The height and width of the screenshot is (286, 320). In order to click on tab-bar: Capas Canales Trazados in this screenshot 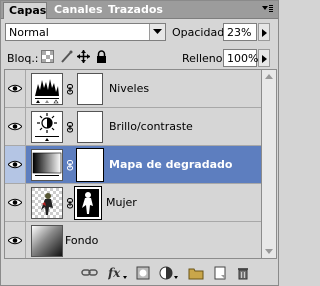, I will do `click(139, 10)`.